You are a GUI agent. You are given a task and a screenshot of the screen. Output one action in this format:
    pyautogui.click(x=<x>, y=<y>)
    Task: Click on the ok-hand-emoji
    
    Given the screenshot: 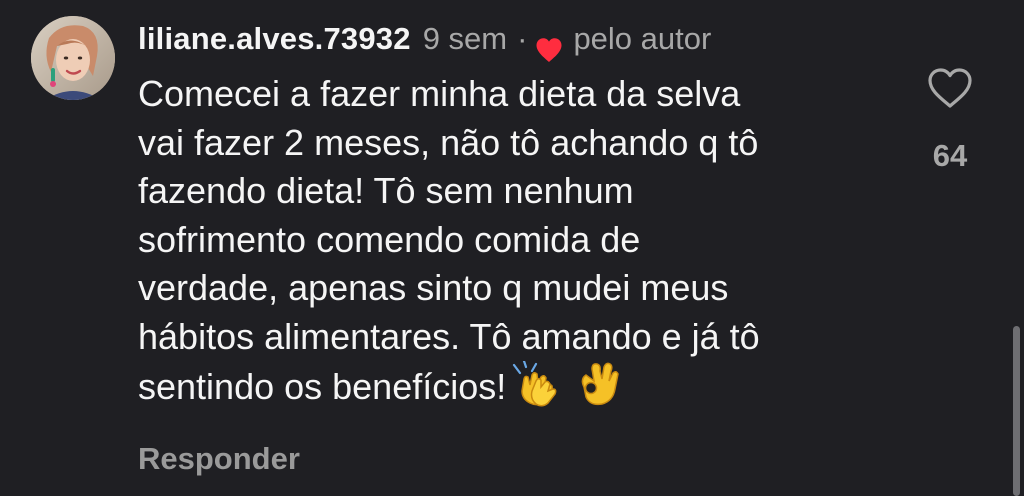 What is the action you would take?
    pyautogui.click(x=598, y=390)
    